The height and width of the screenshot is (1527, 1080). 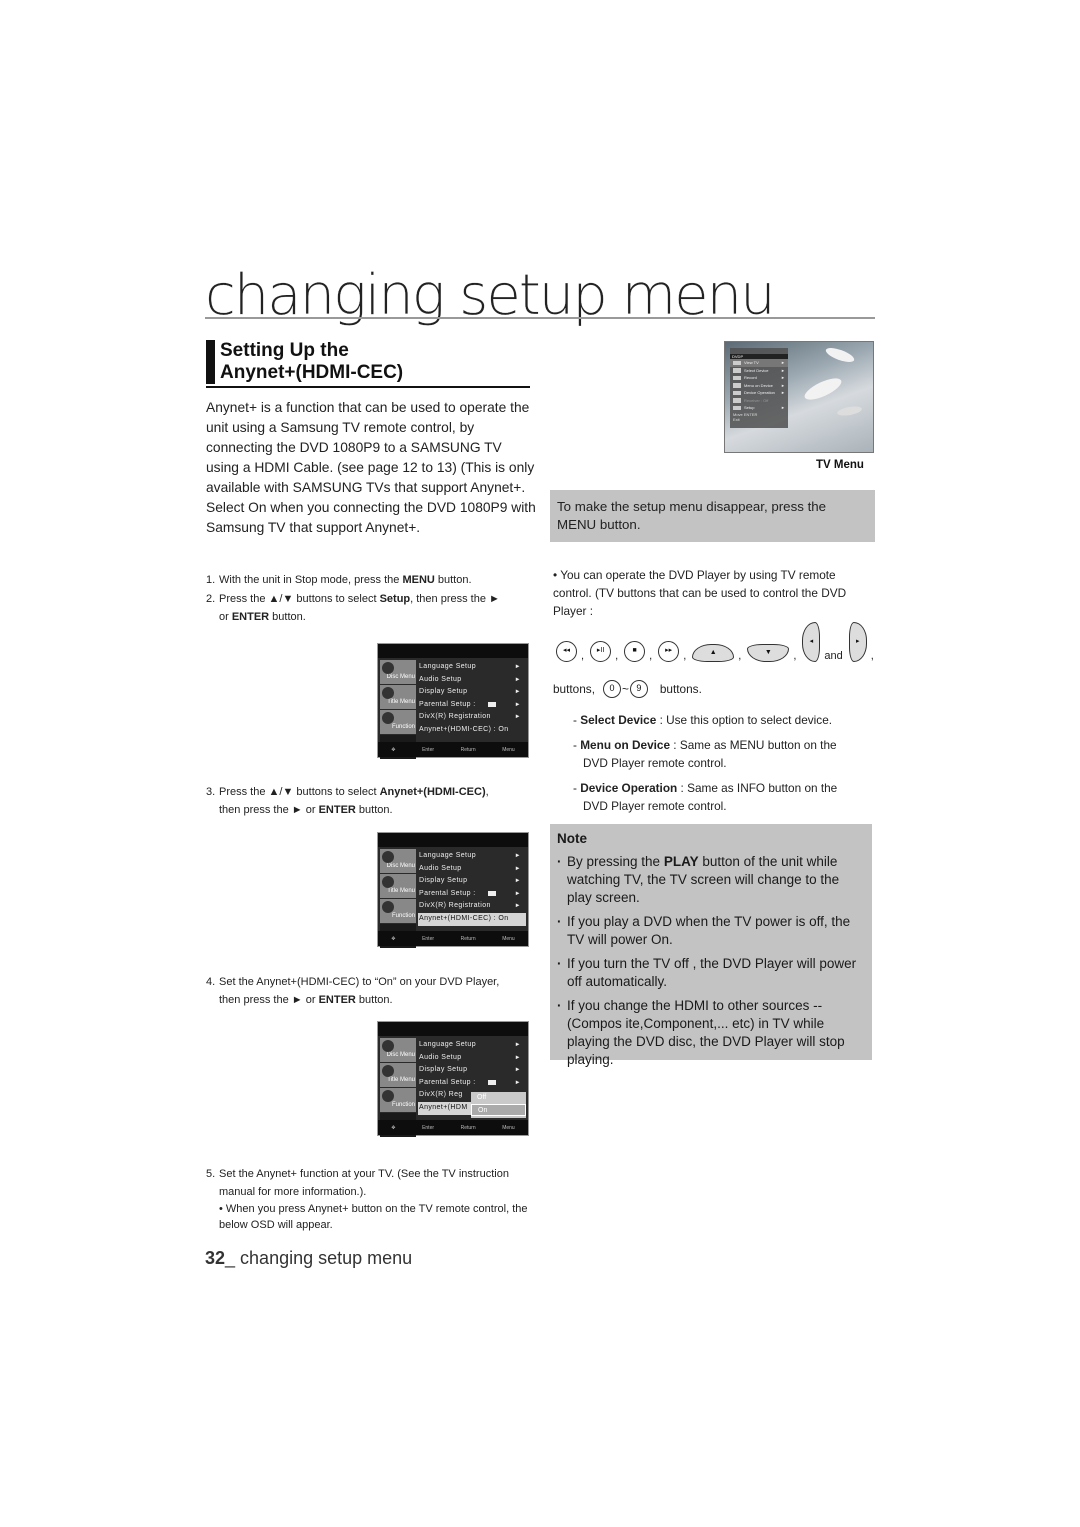 What do you see at coordinates (713, 653) in the screenshot?
I see `up-arrow-icon: ▲` at bounding box center [713, 653].